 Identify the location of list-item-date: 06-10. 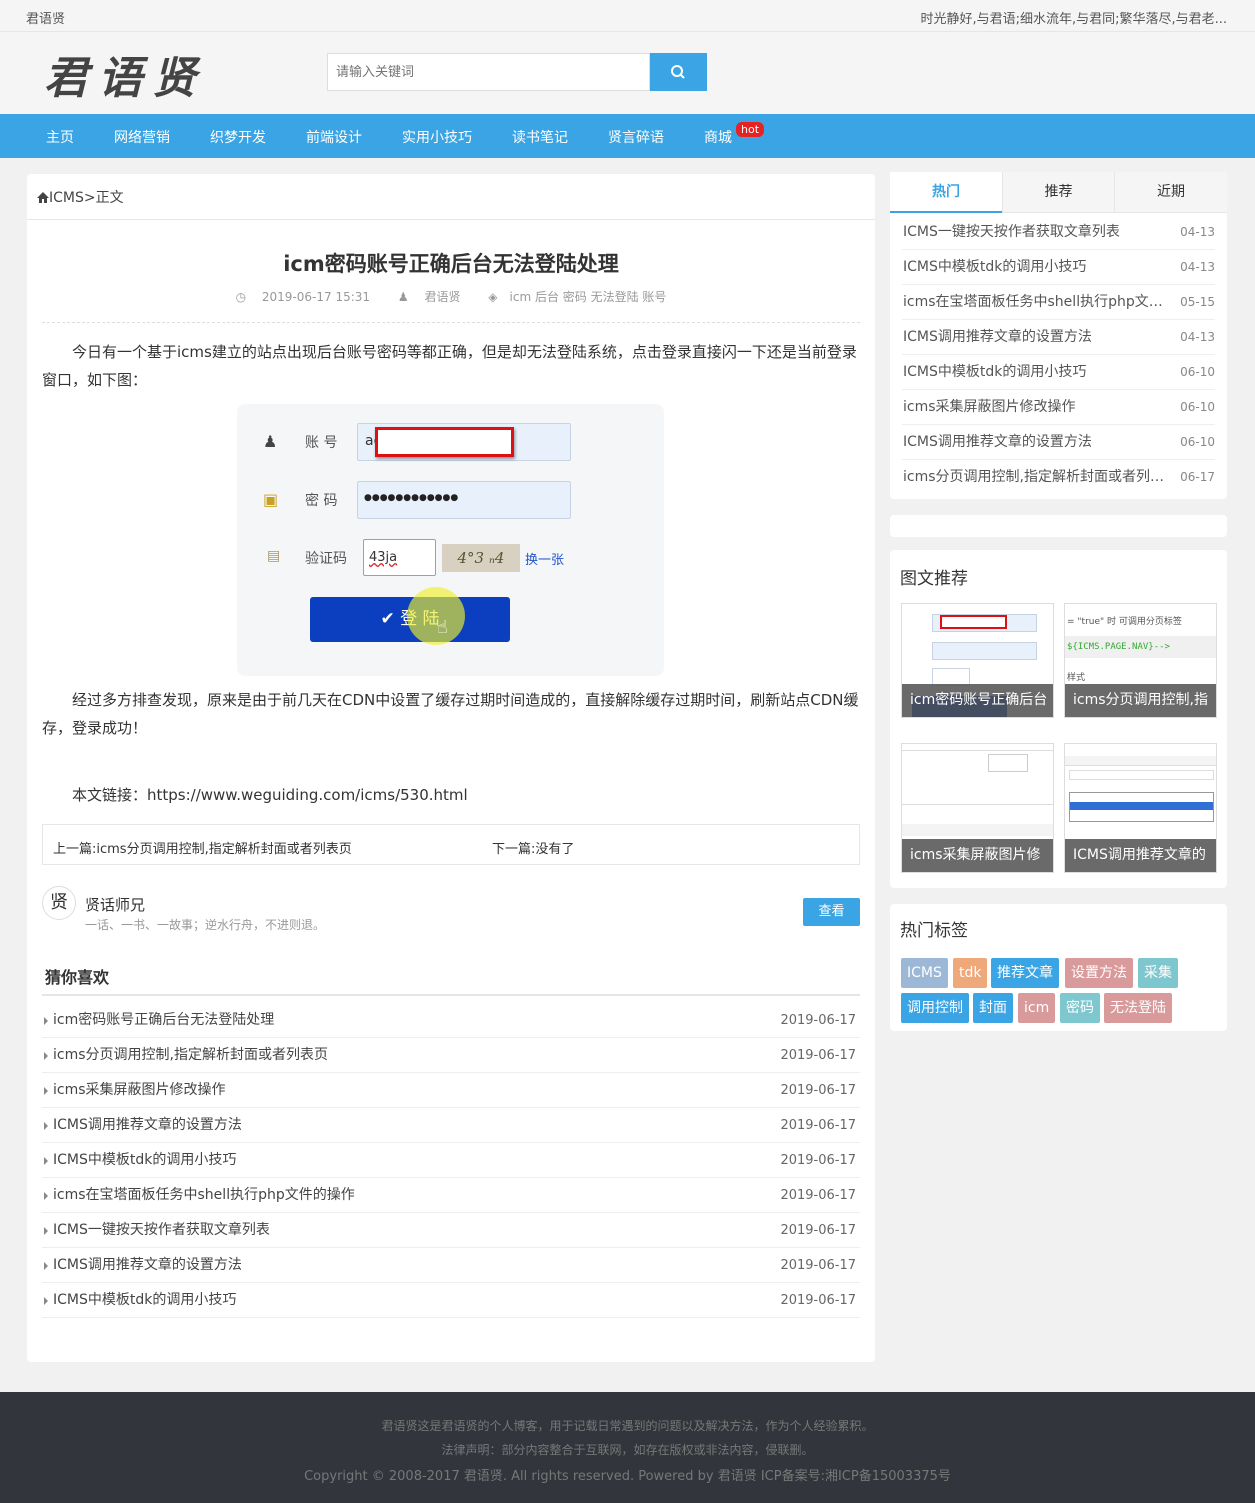
(1197, 442).